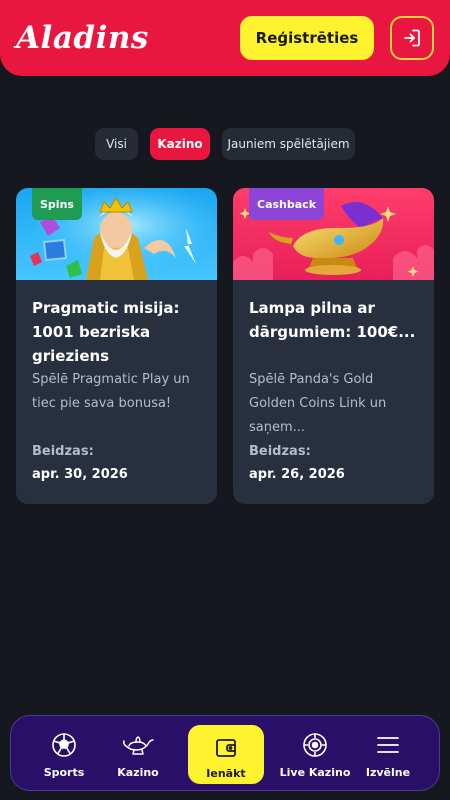 Image resolution: width=450 pixels, height=800 pixels. Describe the element at coordinates (225, 38) in the screenshot. I see `header: Aladins Reģistrēties` at that location.